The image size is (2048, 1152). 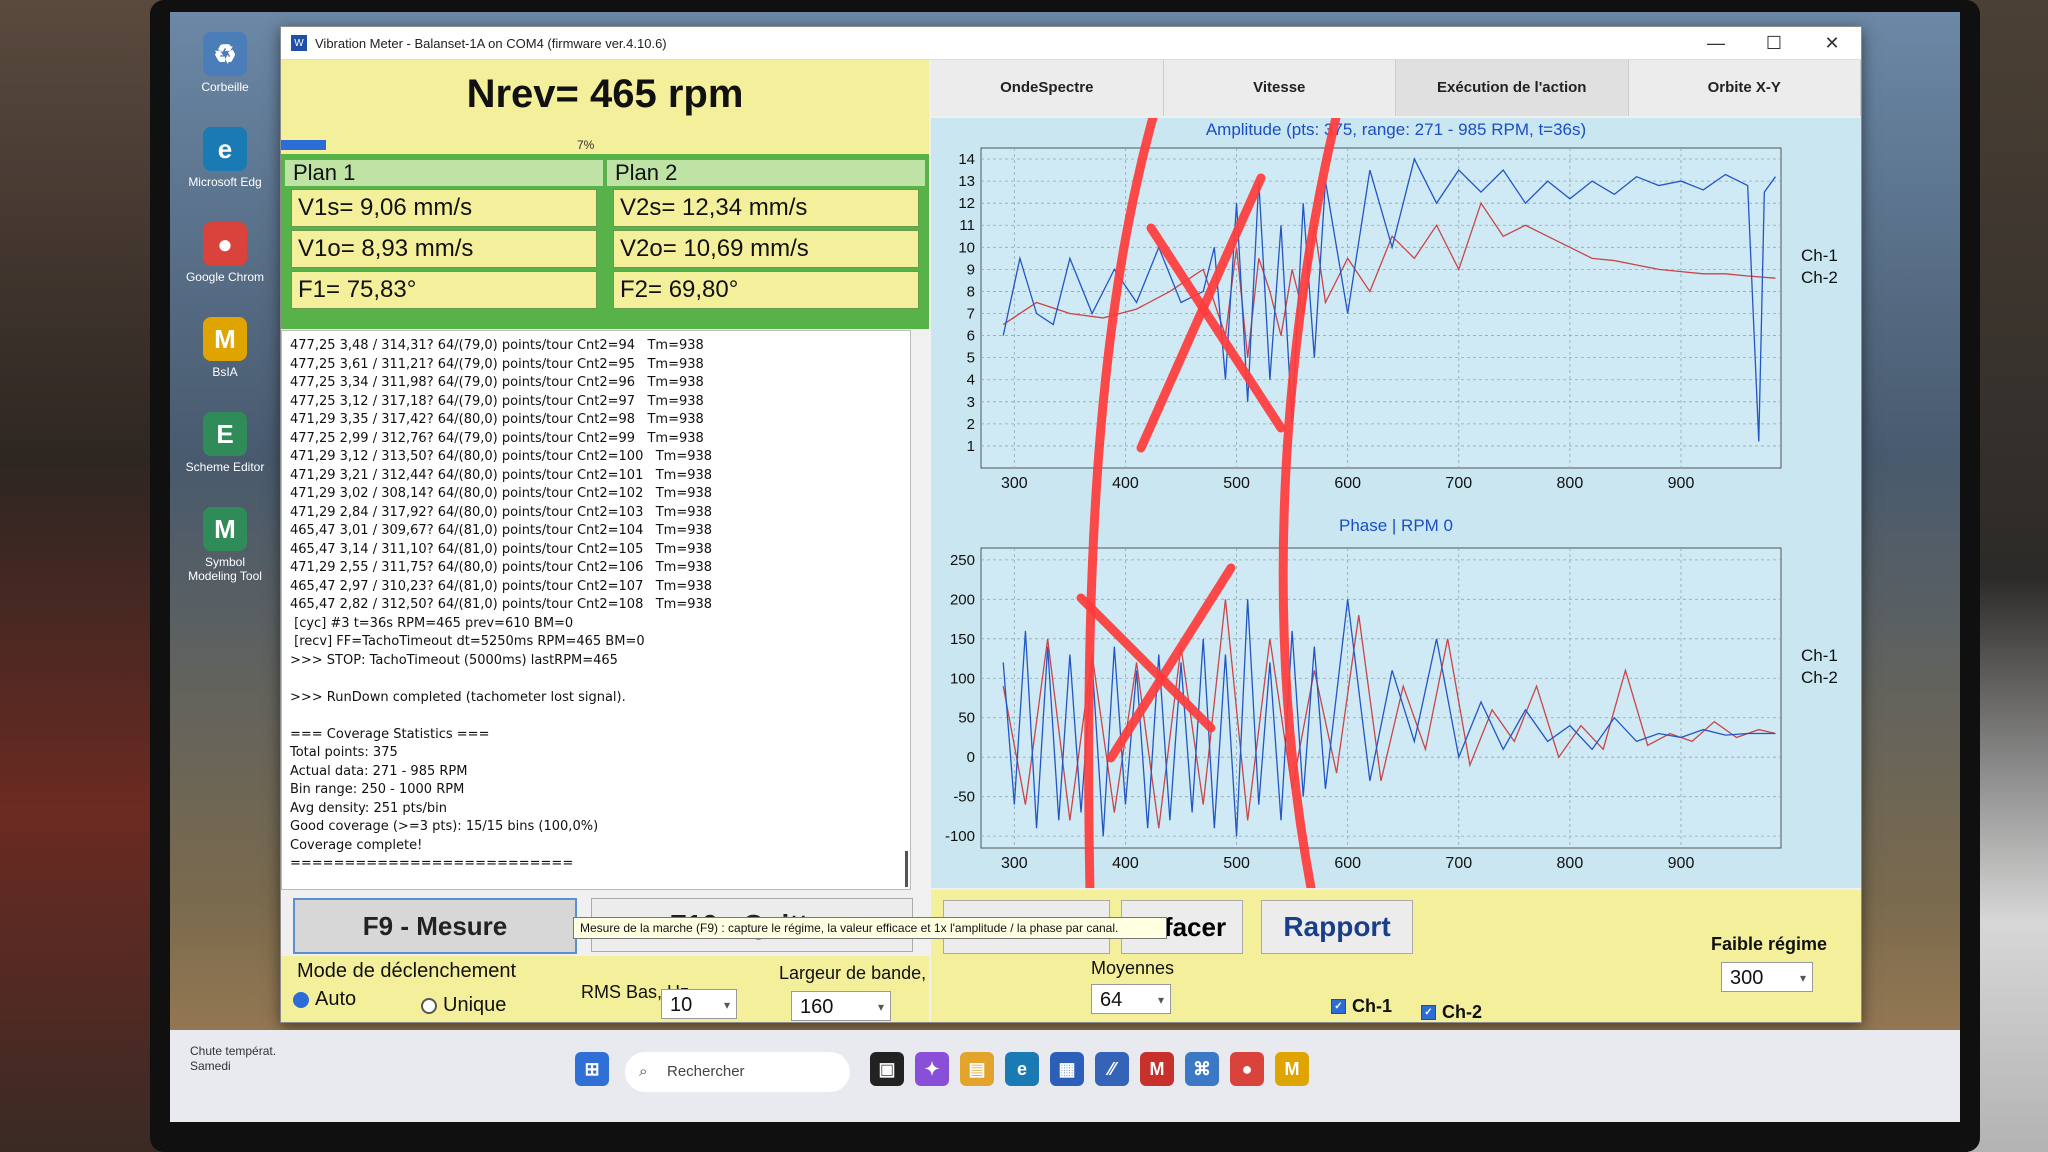 I want to click on y-tick-label: 2, so click(x=971, y=424).